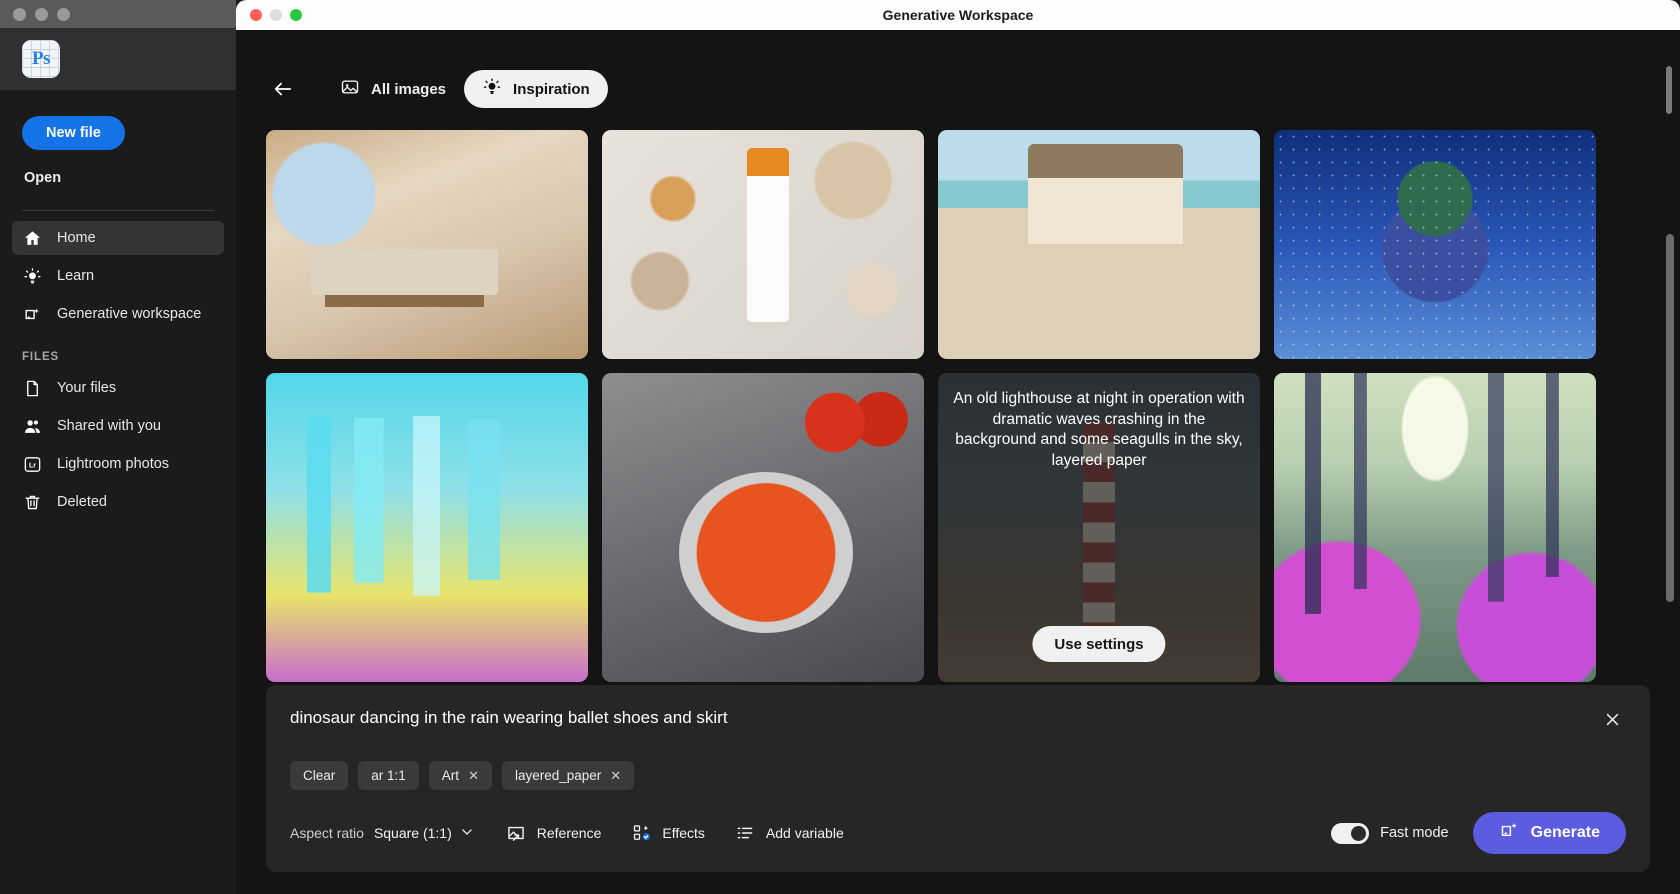 The height and width of the screenshot is (894, 1680). Describe the element at coordinates (551, 89) in the screenshot. I see `tab-label: Inspiration` at that location.